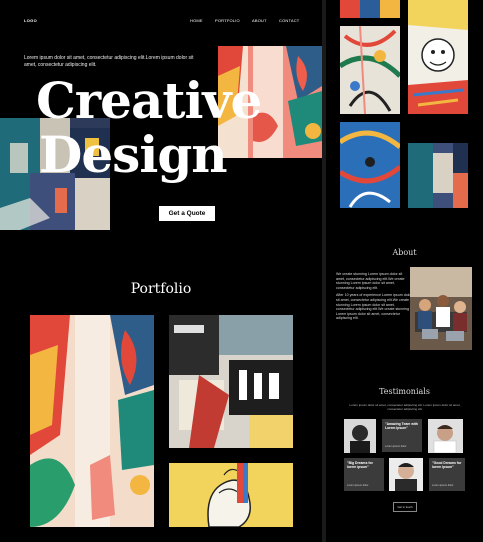 This screenshot has width=483, height=542. I want to click on get-a-quote-button: Get a Quote, so click(187, 213).